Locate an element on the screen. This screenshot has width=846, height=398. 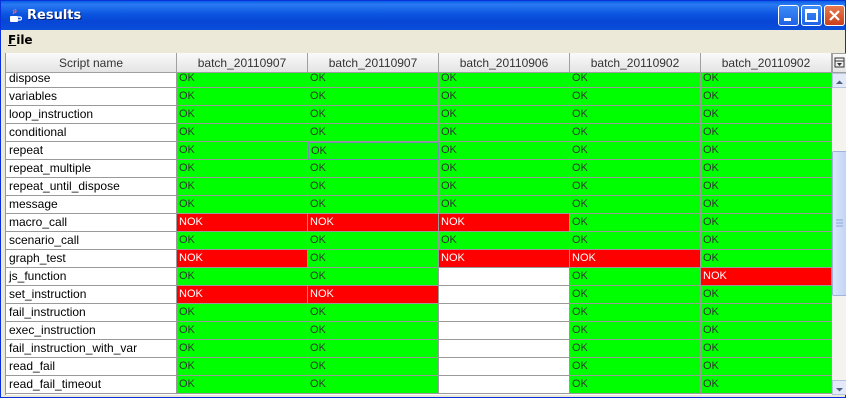
close-button is located at coordinates (834, 15).